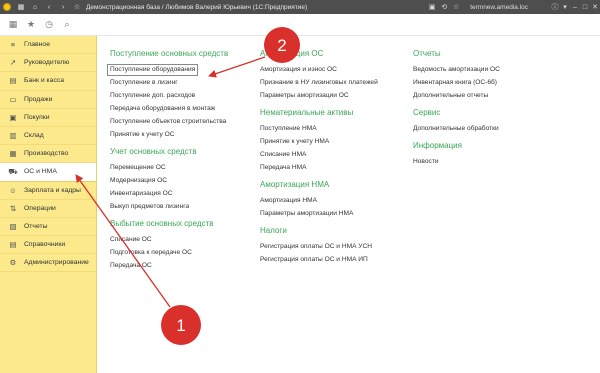 The image size is (600, 373). I want to click on factory-icon: ▦, so click(13, 154).